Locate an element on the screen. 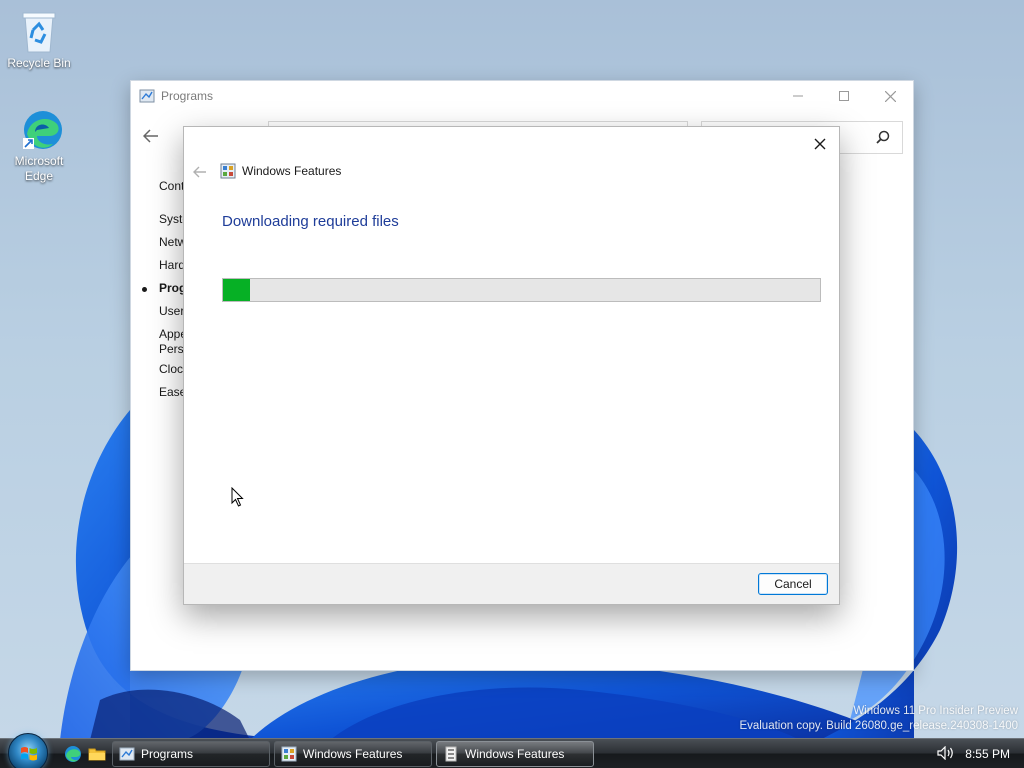 This screenshot has width=1024, height=768. dialog-title: Windows Features is located at coordinates (280, 171).